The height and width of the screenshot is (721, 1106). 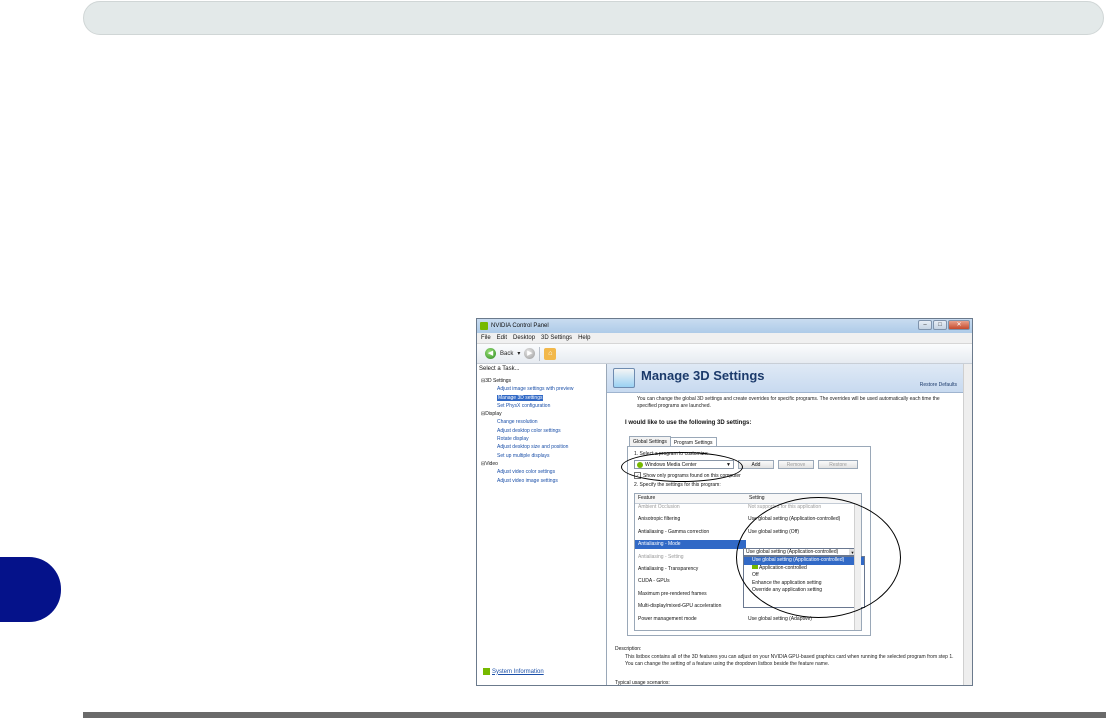 I want to click on sidebar-item: Adjust image settings with preview, so click(x=527, y=389).